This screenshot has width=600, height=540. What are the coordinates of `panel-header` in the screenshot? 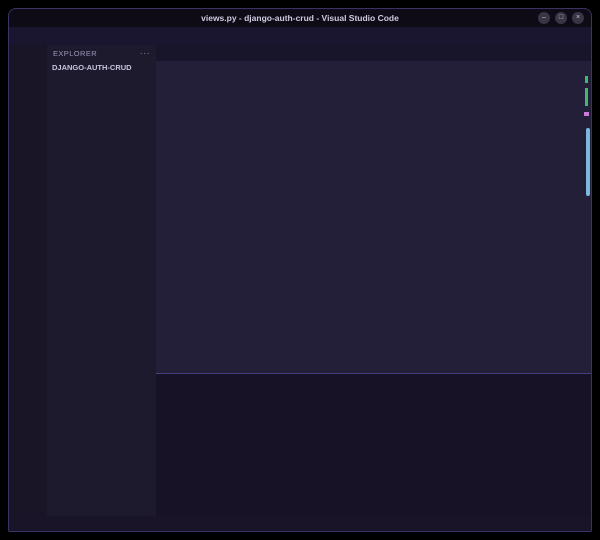 It's located at (373, 382).